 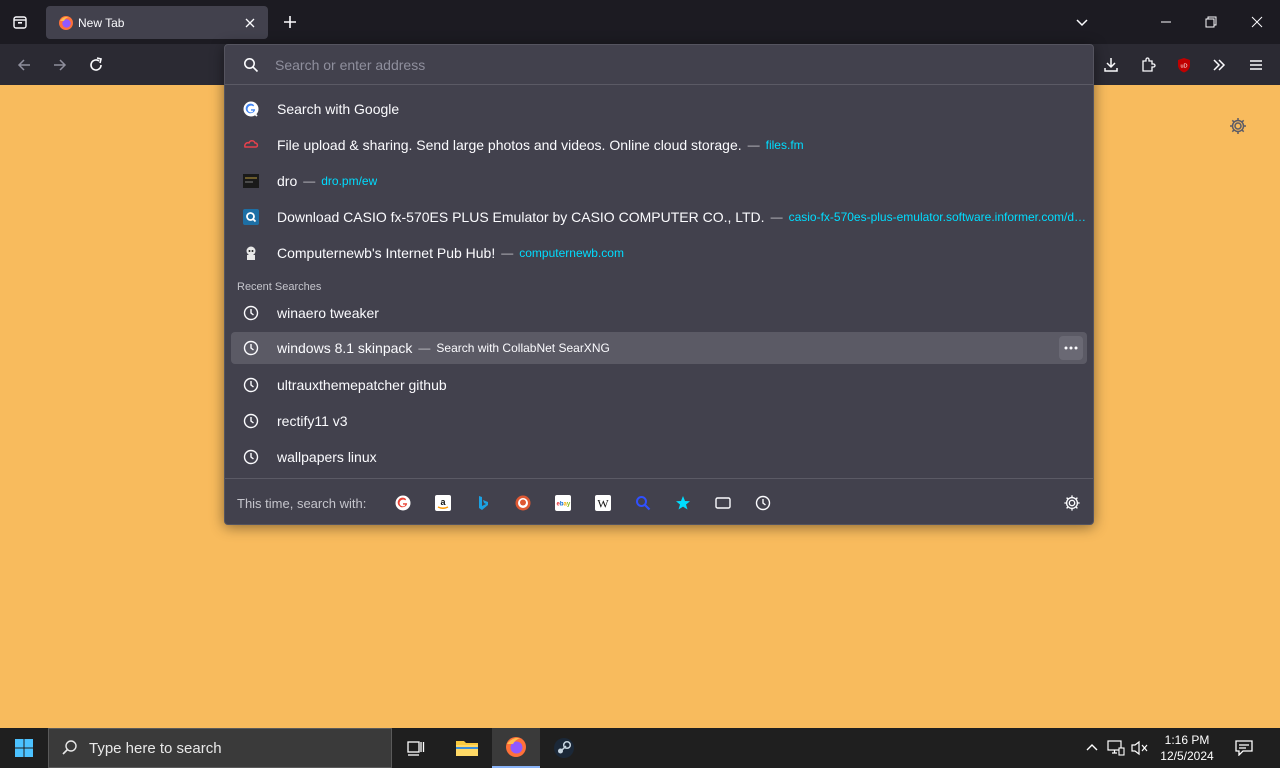 I want to click on one-off-search-buttons: This time, search with: a ebay W, so click(x=659, y=501).